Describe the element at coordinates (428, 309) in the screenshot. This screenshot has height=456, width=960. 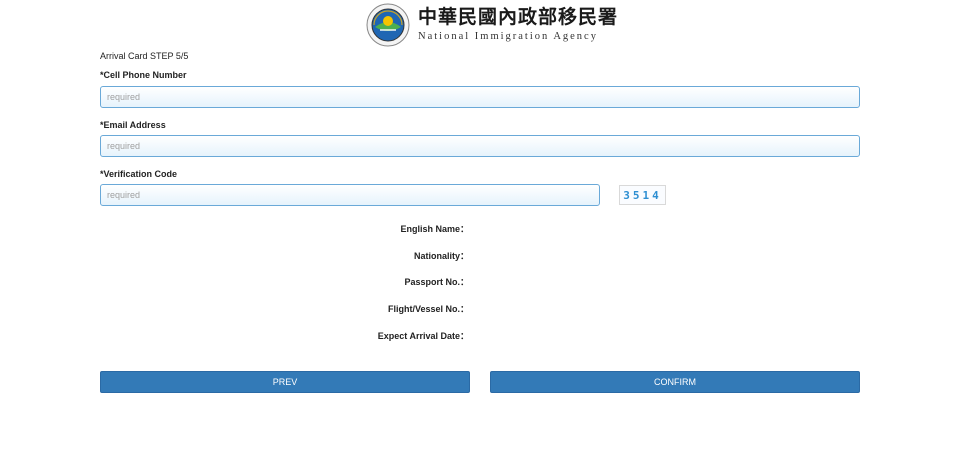
I see `summary-label: Flight/Vessel No.：` at that location.